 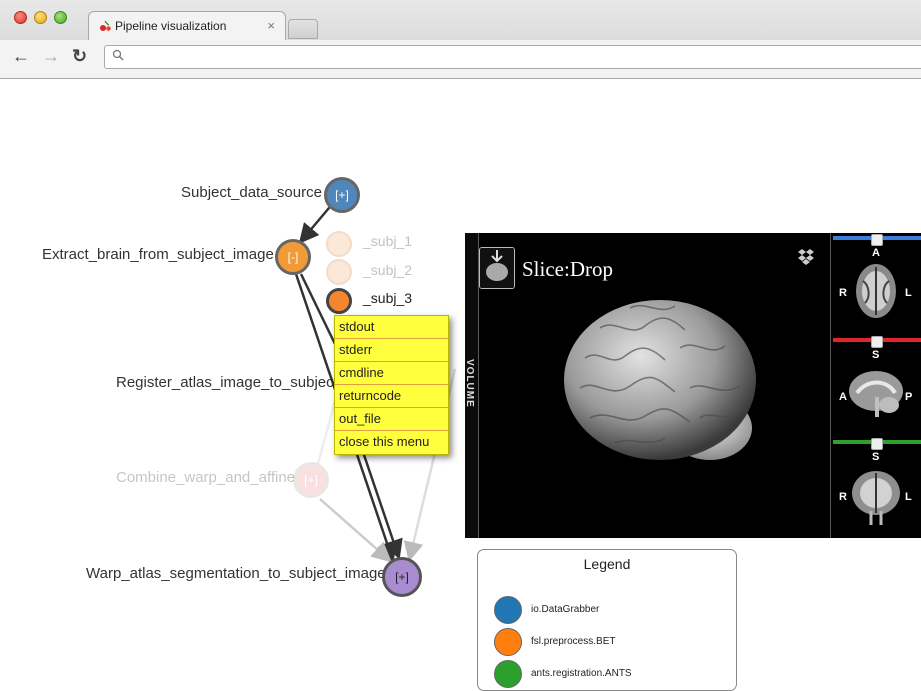 I want to click on sagittal-slider-thumb, so click(x=877, y=342).